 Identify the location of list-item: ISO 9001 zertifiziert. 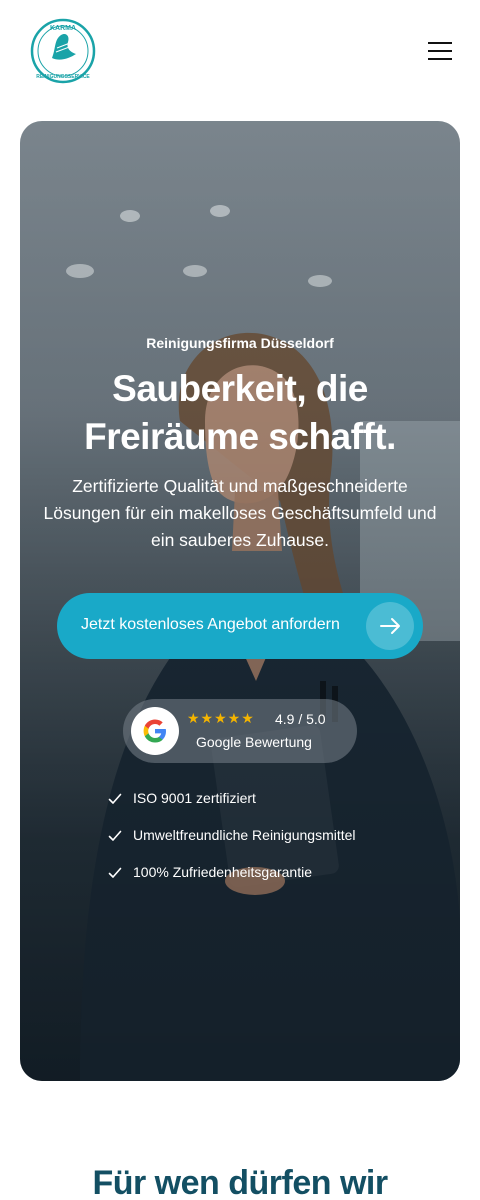
(268, 807).